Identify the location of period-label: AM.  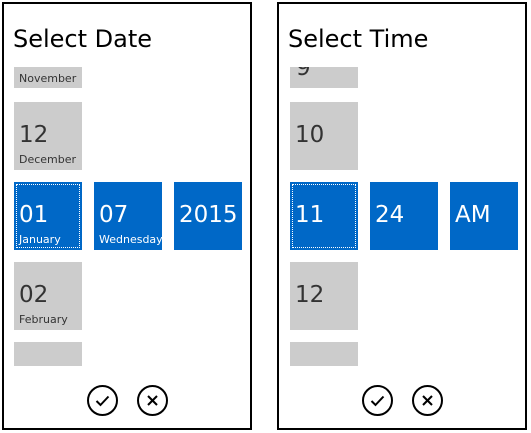
(473, 215).